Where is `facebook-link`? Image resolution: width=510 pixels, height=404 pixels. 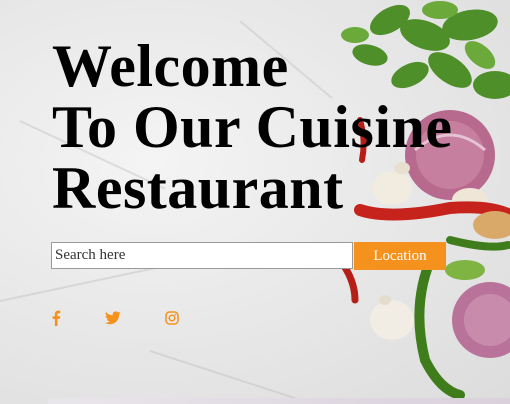 facebook-link is located at coordinates (56, 318).